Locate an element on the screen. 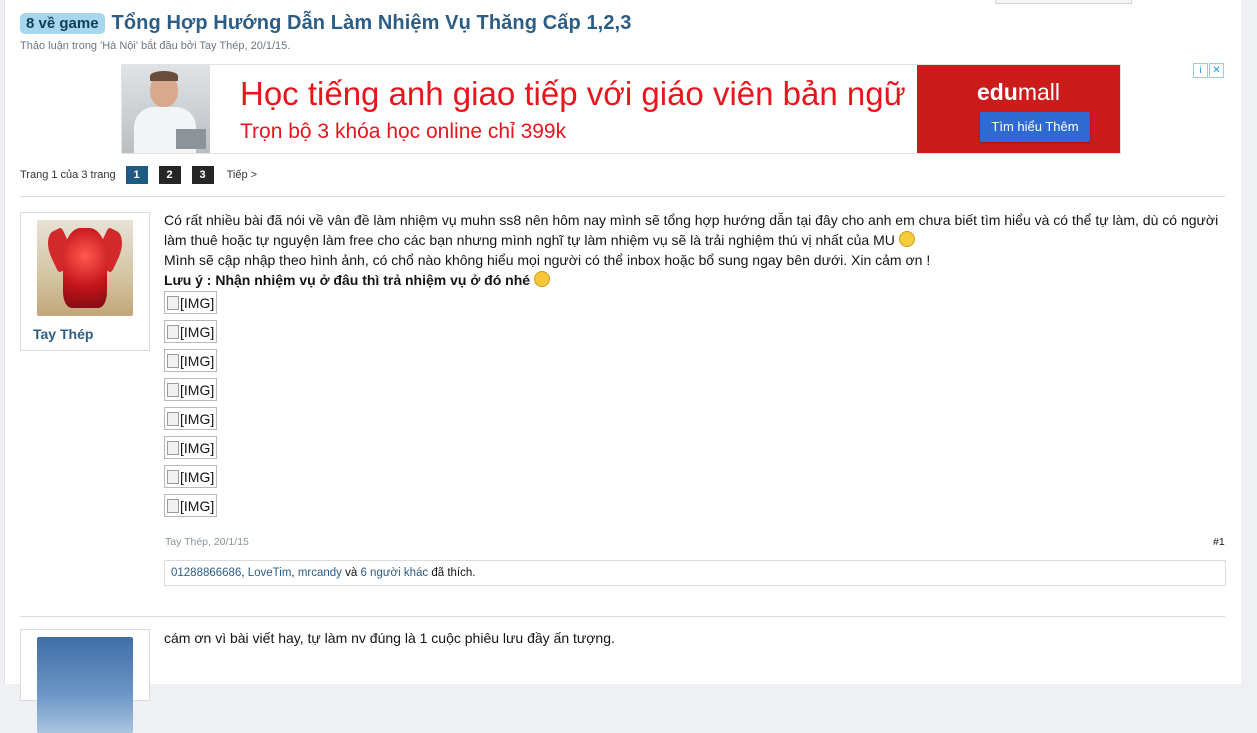  post-user-card: Tay Thép is located at coordinates (85, 281).